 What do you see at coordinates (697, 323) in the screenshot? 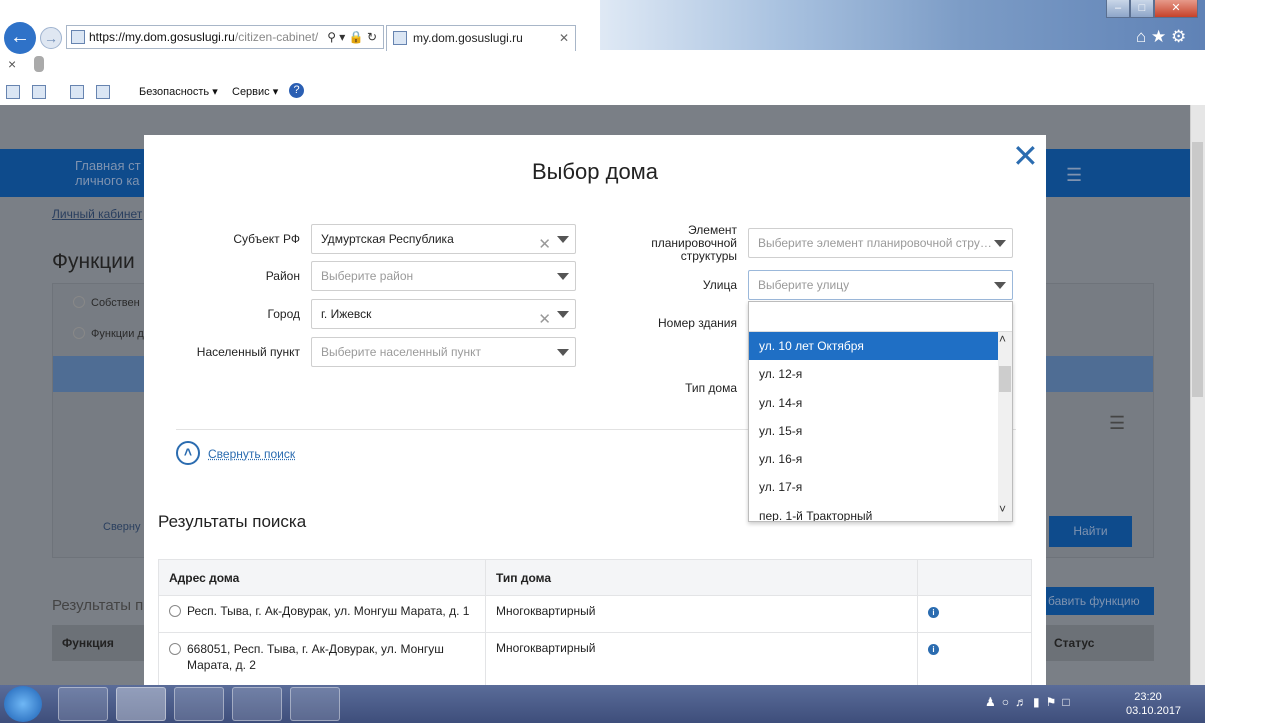
I see `building-number-label: Номер здания` at bounding box center [697, 323].